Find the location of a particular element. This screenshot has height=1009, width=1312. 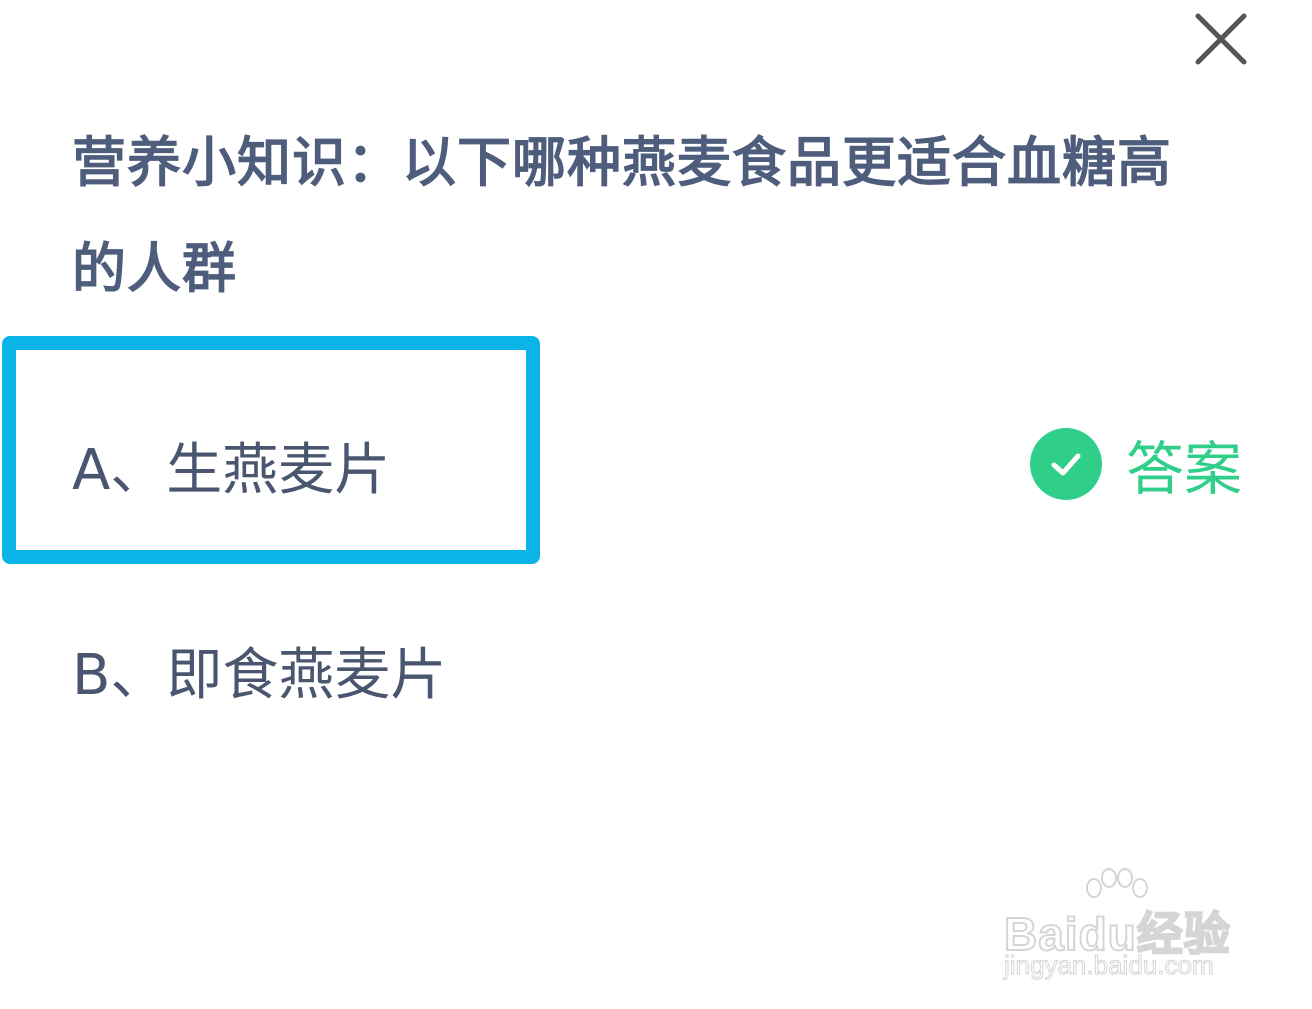

answer-button: 答案 is located at coordinates (1136, 464).